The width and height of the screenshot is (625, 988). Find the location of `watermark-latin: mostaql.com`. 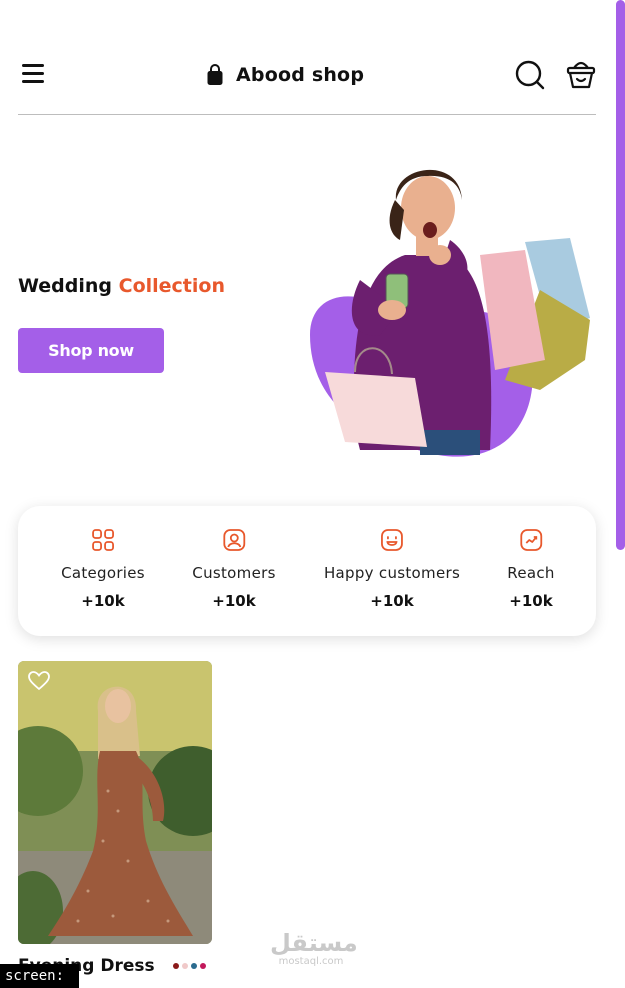

watermark-latin: mostaql.com is located at coordinates (311, 961).